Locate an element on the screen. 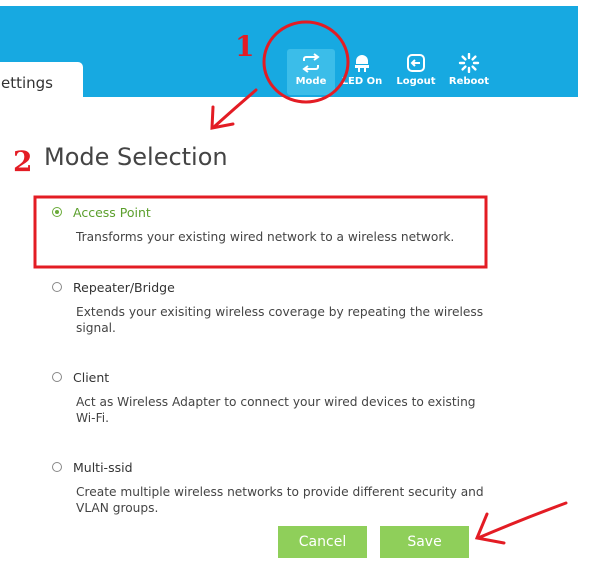 This screenshot has width=601, height=578. arrow-to-title is located at coordinates (234, 109).